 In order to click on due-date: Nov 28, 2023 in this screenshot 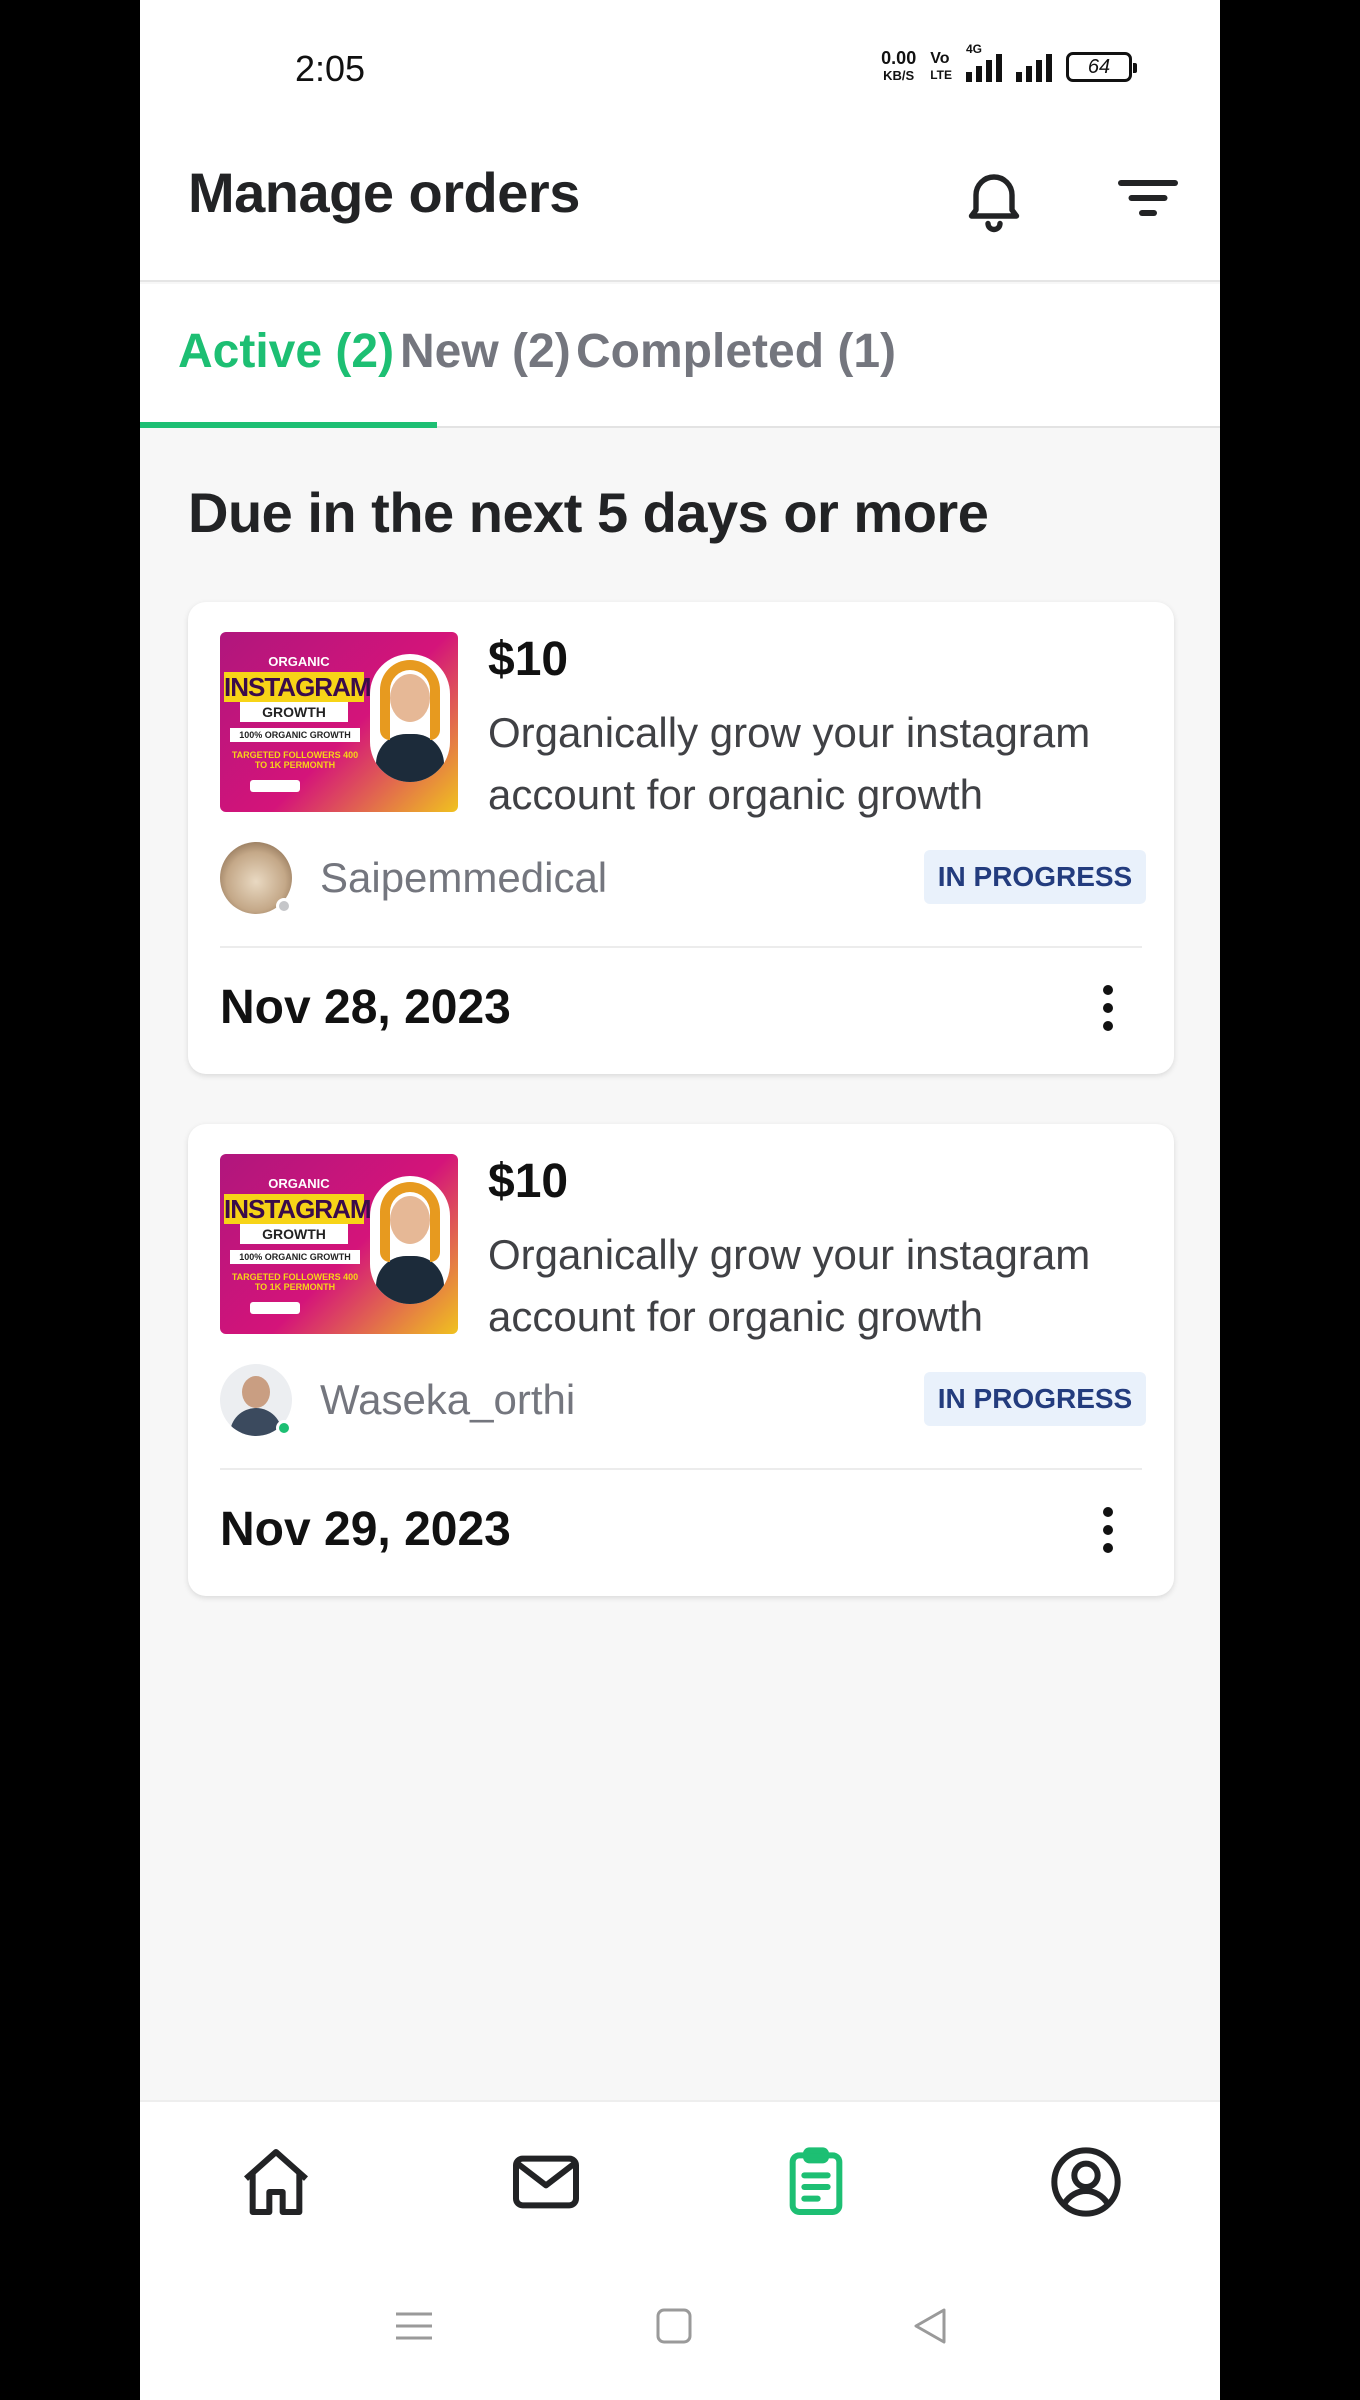, I will do `click(365, 1007)`.